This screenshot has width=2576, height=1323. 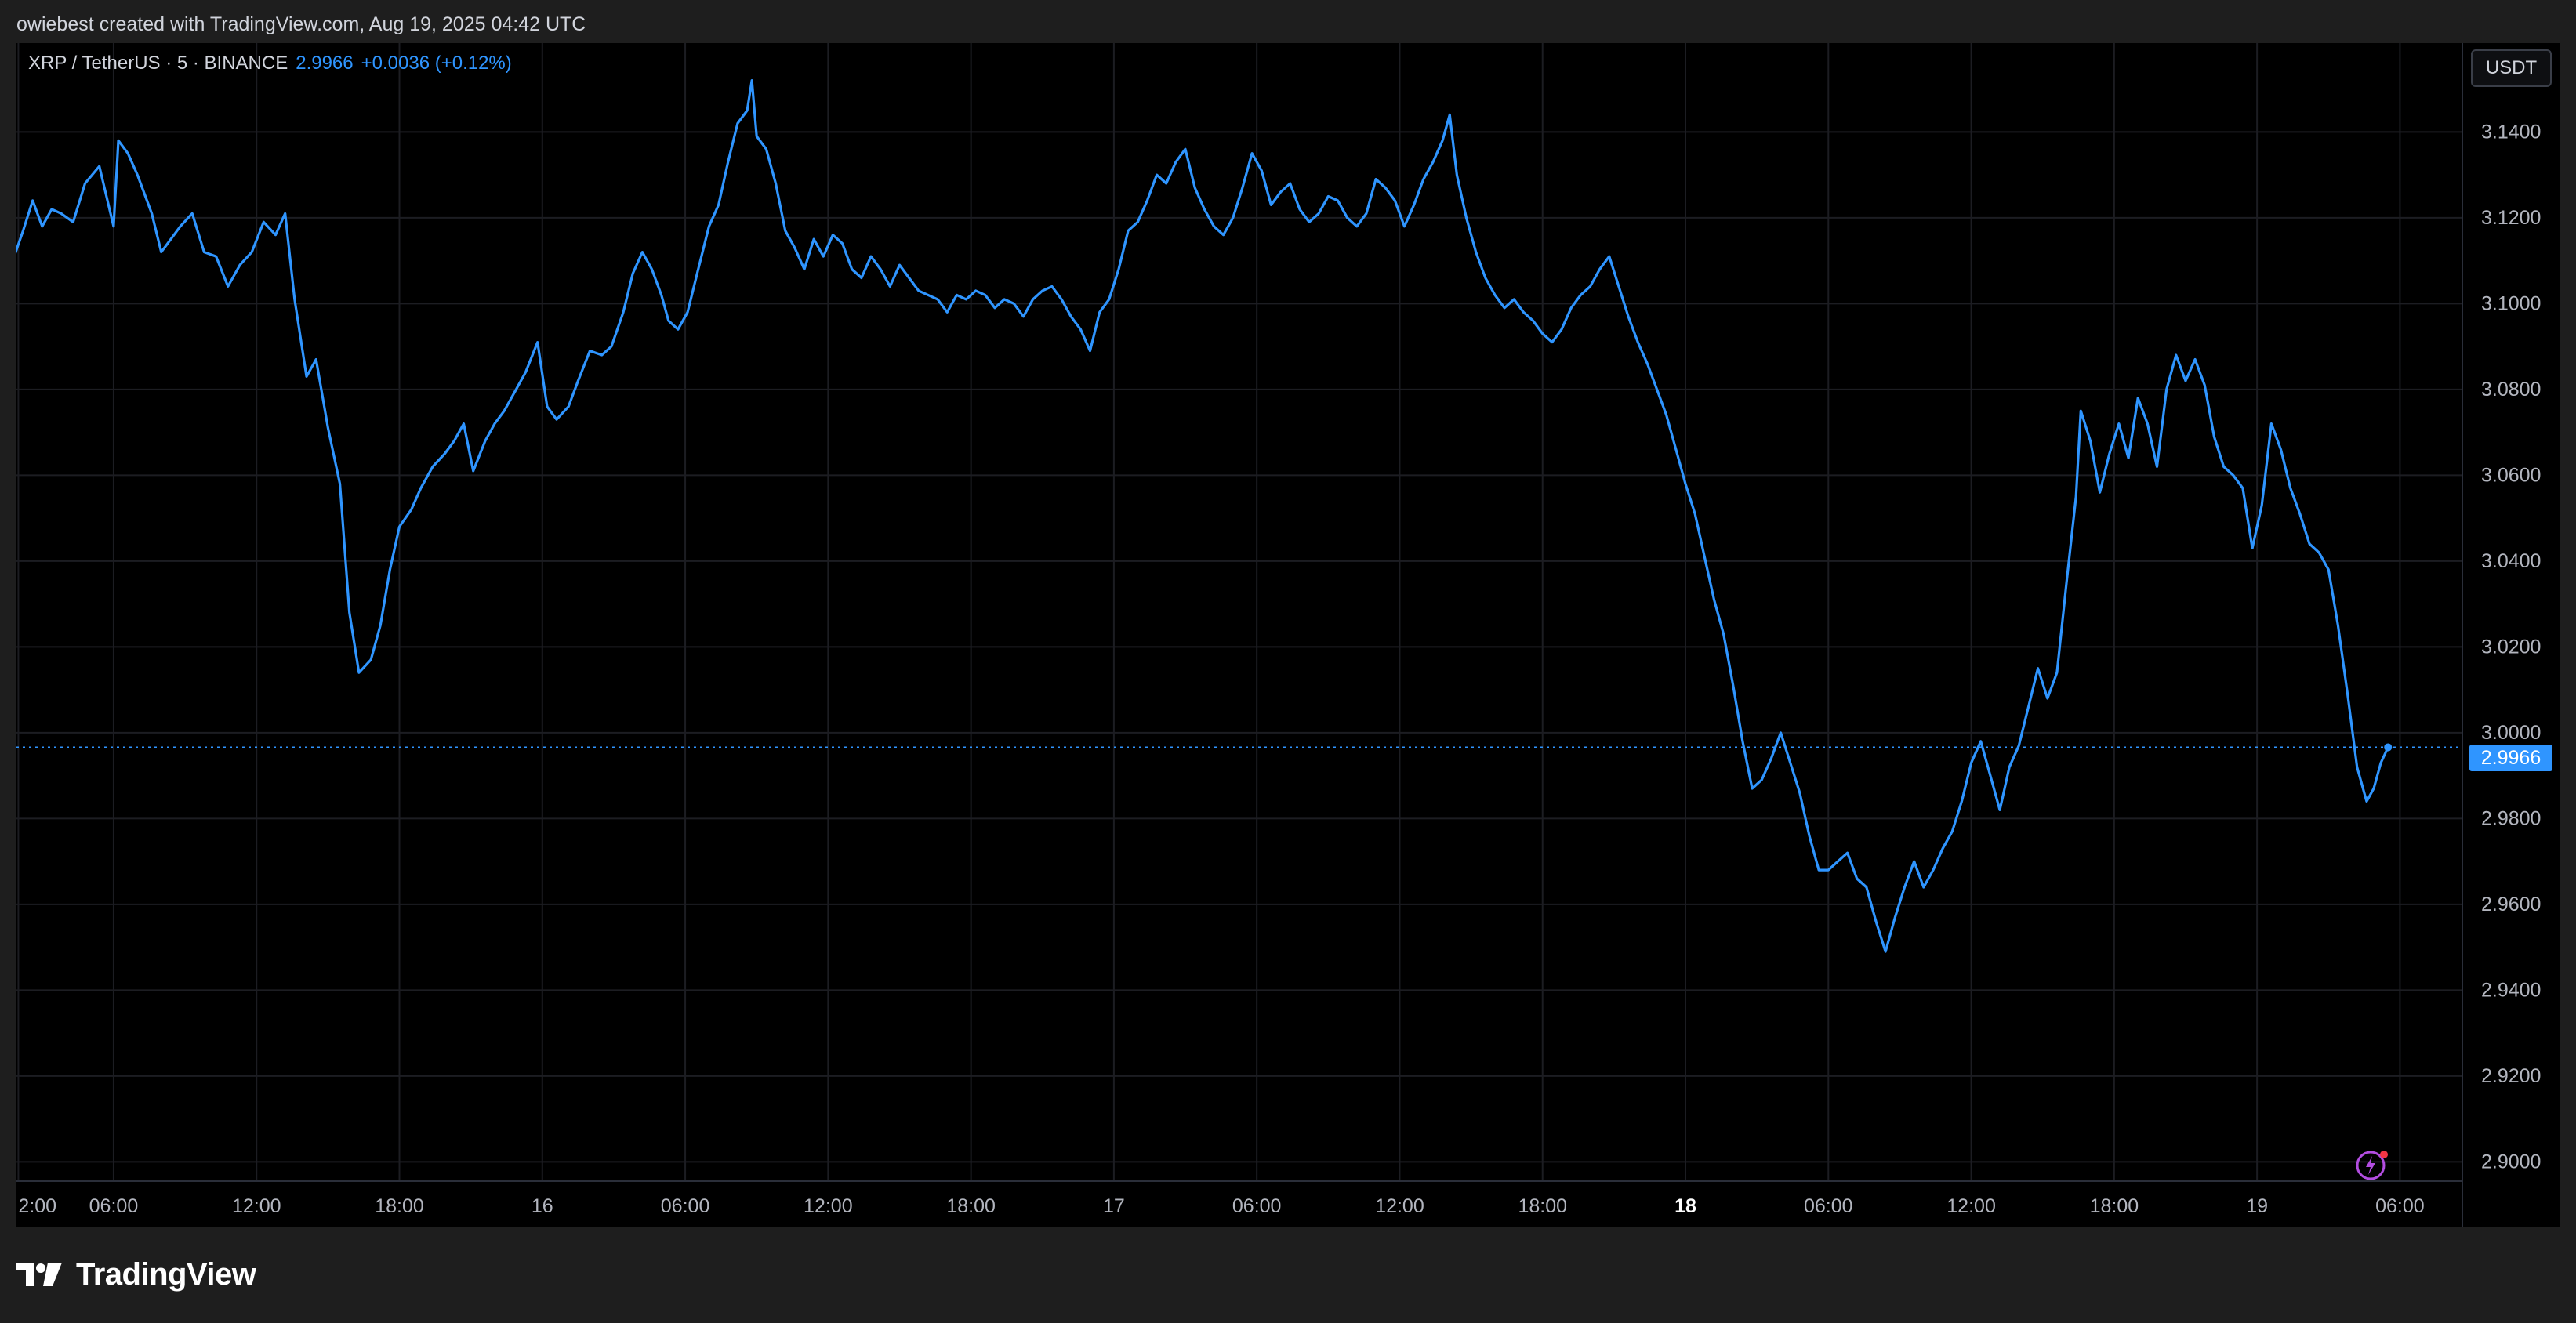 I want to click on price-tick-label: 3.1200, so click(x=2511, y=218).